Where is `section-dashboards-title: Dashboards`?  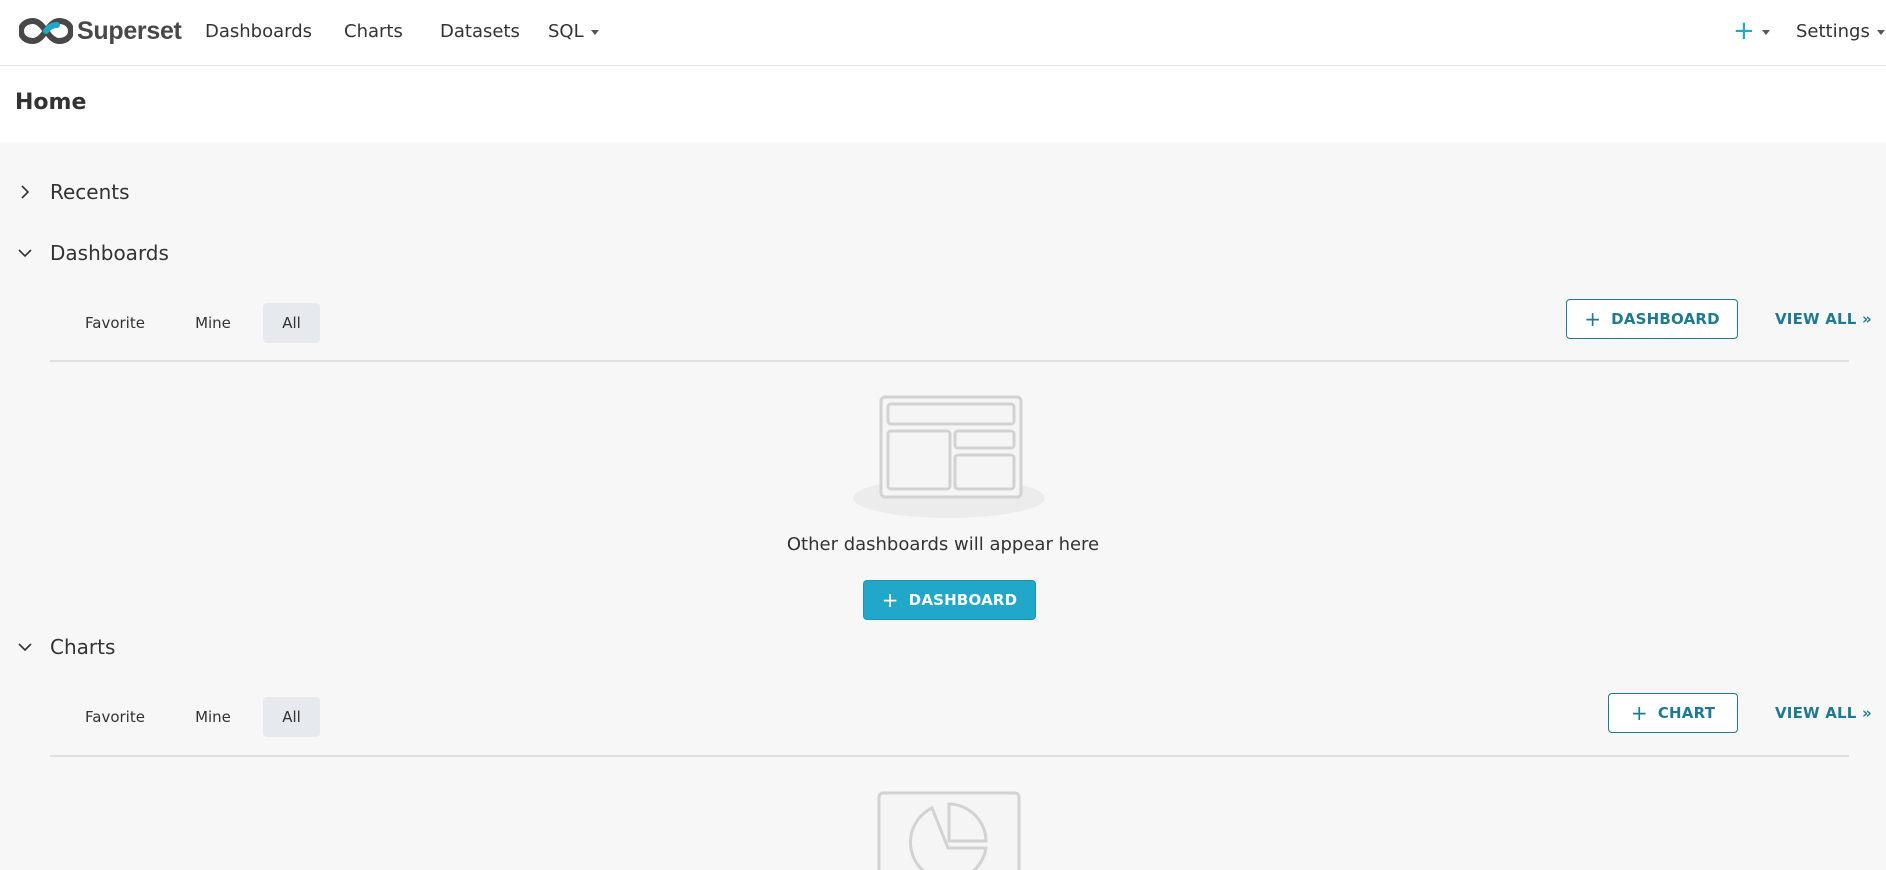
section-dashboards-title: Dashboards is located at coordinates (109, 253).